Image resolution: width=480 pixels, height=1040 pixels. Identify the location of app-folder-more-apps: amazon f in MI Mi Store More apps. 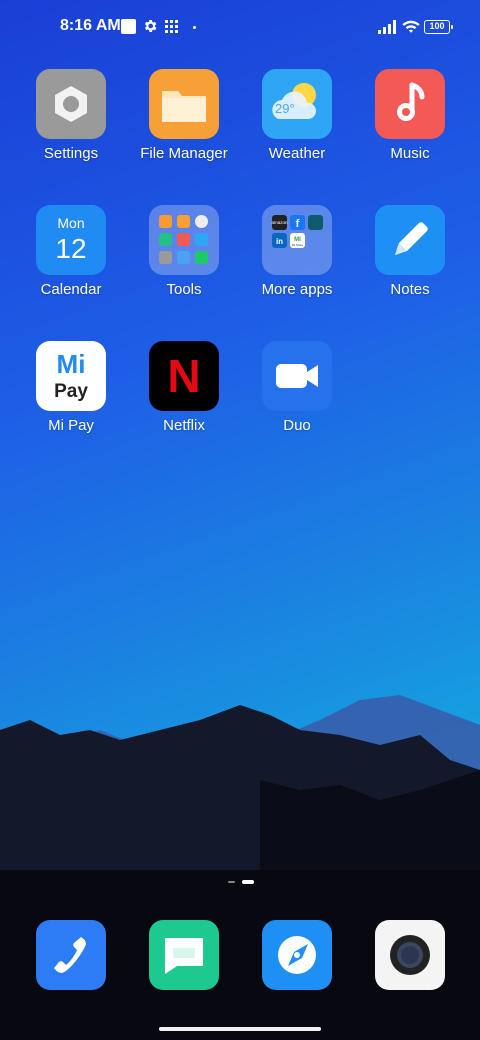
(297, 251).